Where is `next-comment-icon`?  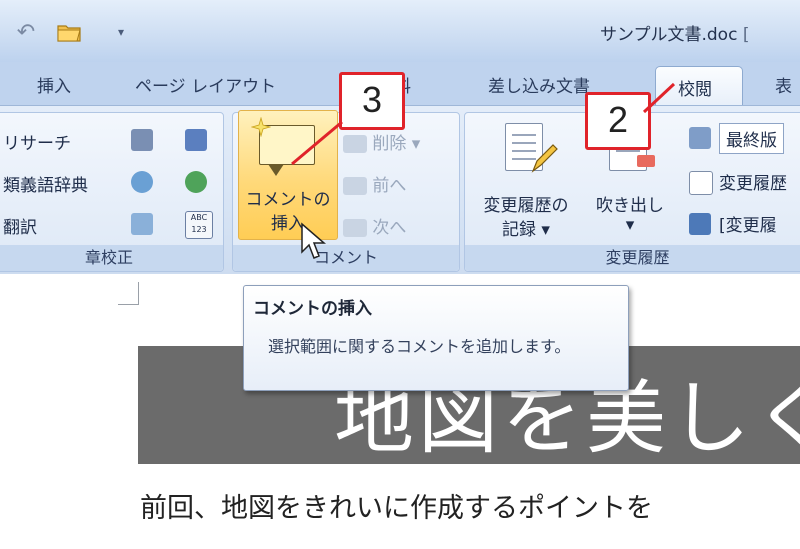 next-comment-icon is located at coordinates (355, 228).